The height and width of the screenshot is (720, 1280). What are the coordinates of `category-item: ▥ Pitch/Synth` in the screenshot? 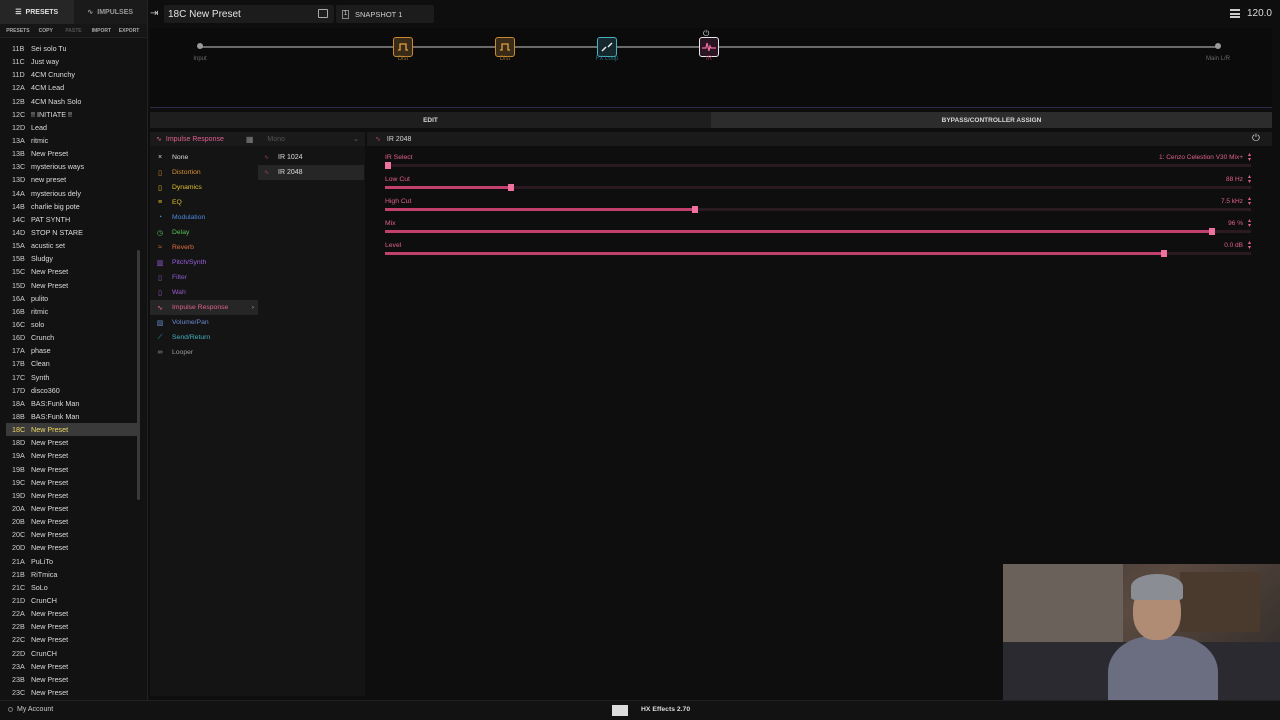 It's located at (204, 262).